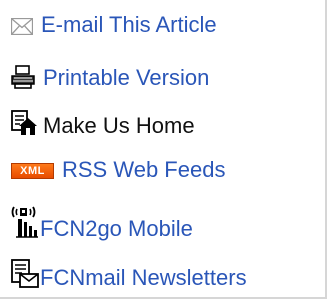  What do you see at coordinates (119, 125) in the screenshot?
I see `make-us-home-label: Make Us Home` at bounding box center [119, 125].